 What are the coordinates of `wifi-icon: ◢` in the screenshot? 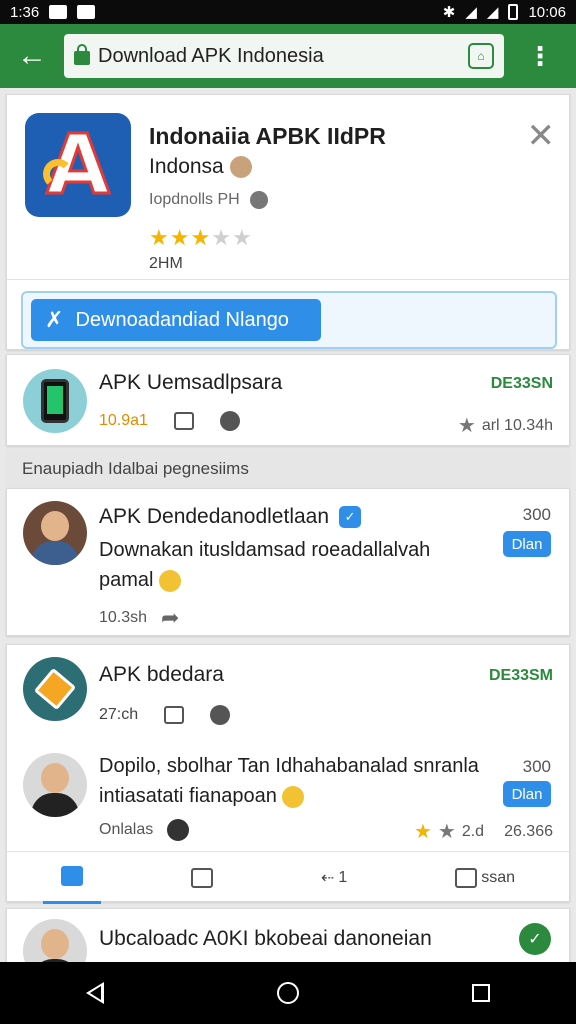 It's located at (471, 12).